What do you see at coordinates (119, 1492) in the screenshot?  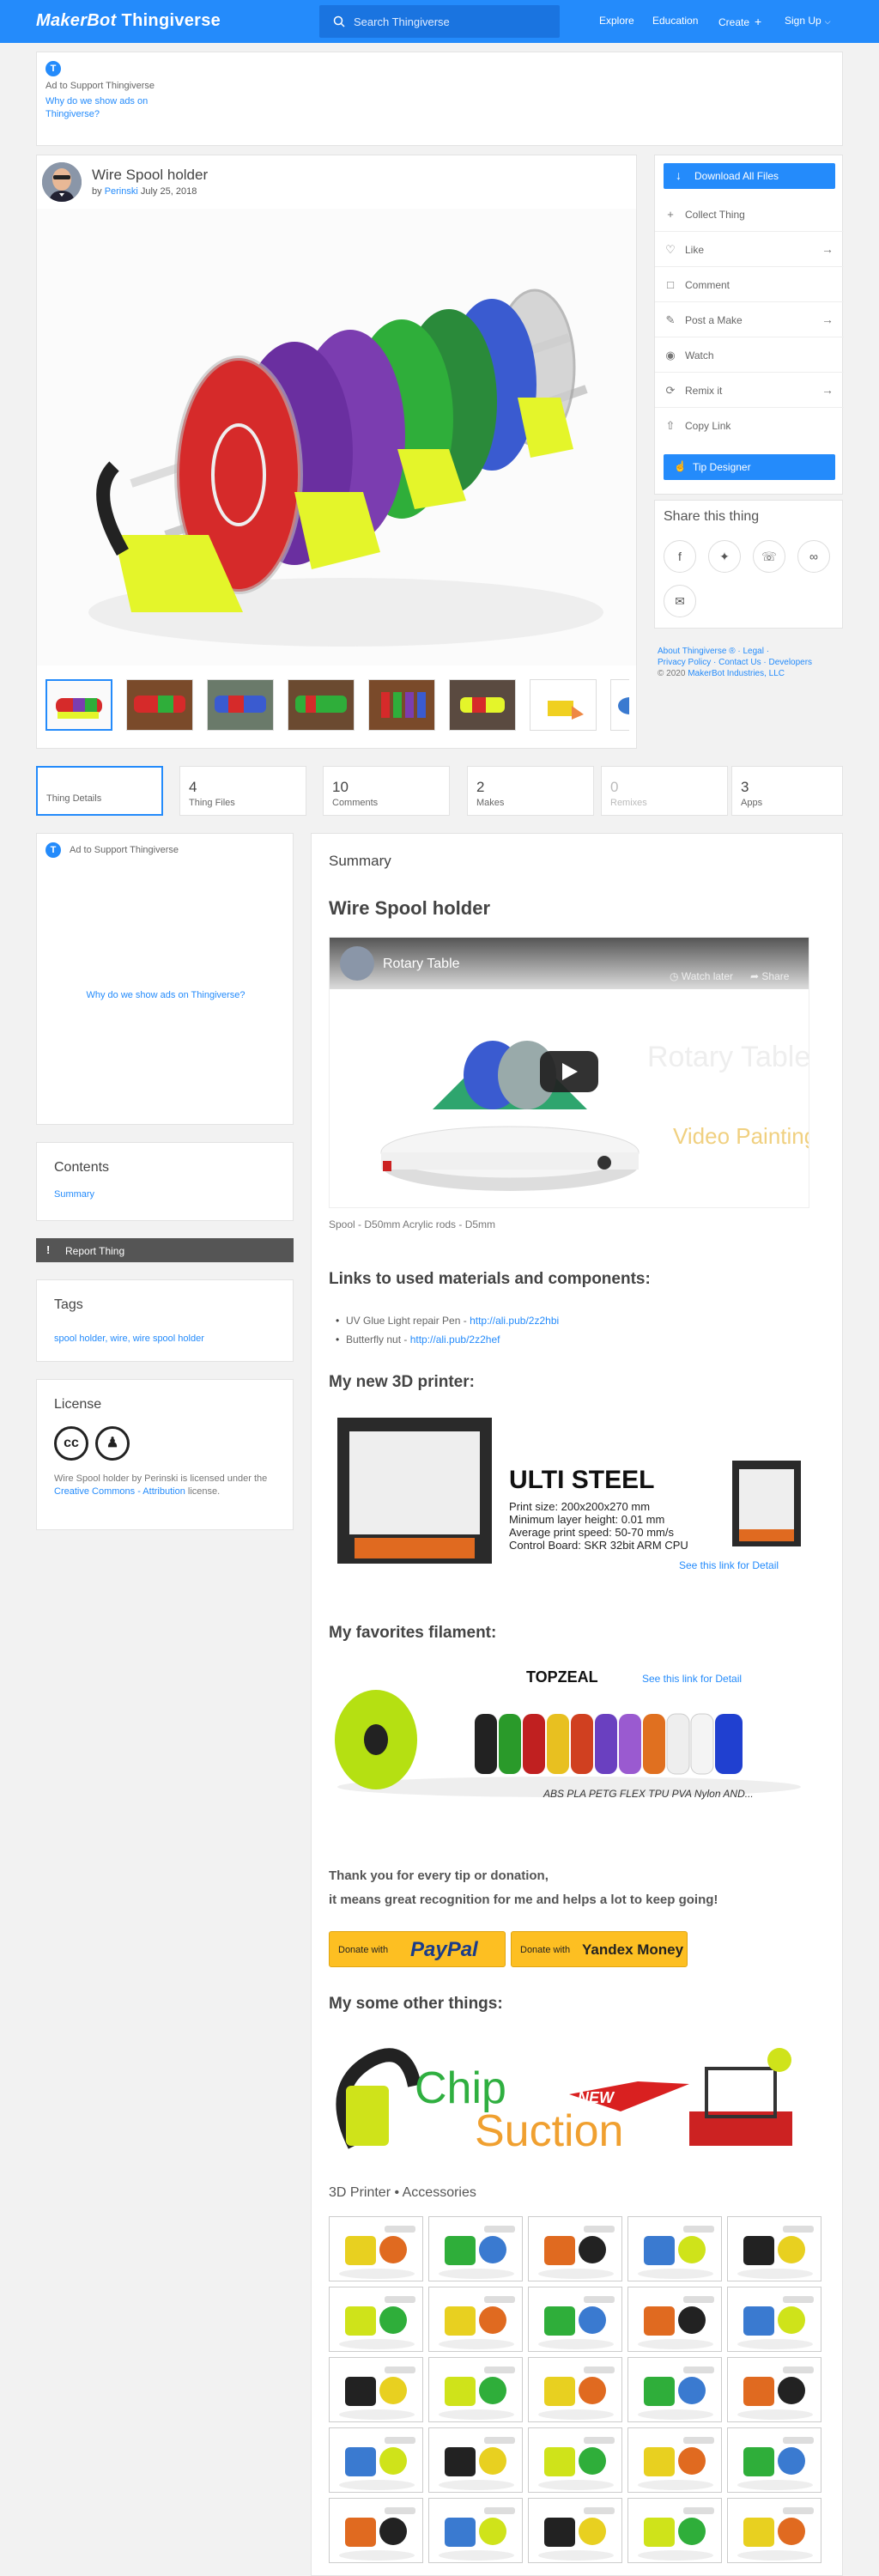 I see `license-link: Creative Commons - Attribution` at bounding box center [119, 1492].